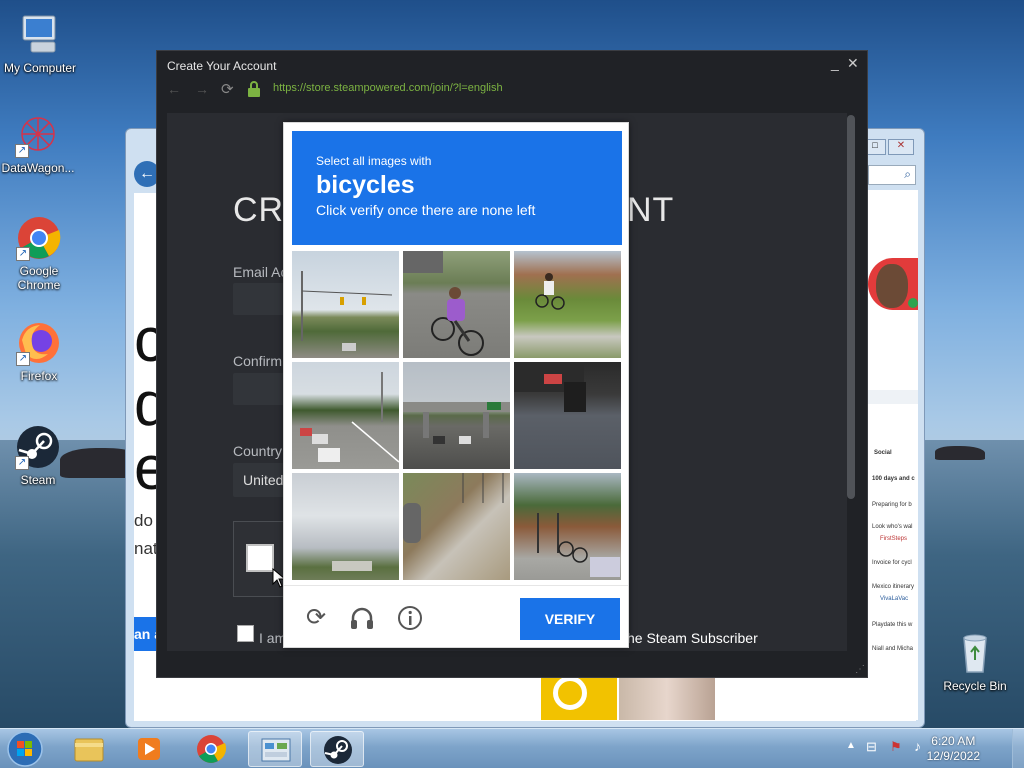 This screenshot has width=1024, height=768. What do you see at coordinates (567, 304) in the screenshot?
I see `captcha-tile-cyclist-sidewalk` at bounding box center [567, 304].